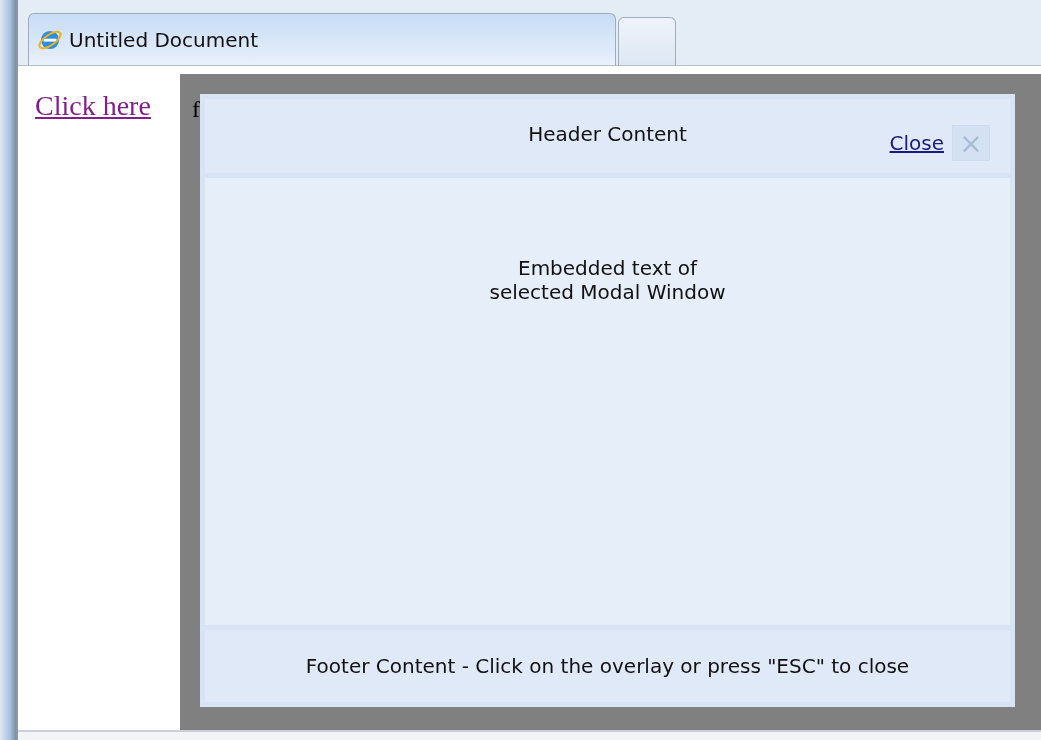 This screenshot has width=1041, height=740. What do you see at coordinates (607, 281) in the screenshot?
I see `body-text: Embedded text of selected Modal Window` at bounding box center [607, 281].